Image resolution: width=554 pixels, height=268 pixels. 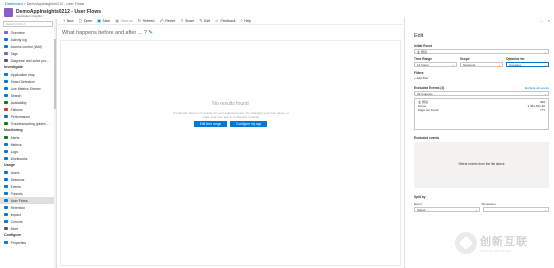 What do you see at coordinates (28, 207) in the screenshot?
I see `sidebar-item-retention: Retention` at bounding box center [28, 207].